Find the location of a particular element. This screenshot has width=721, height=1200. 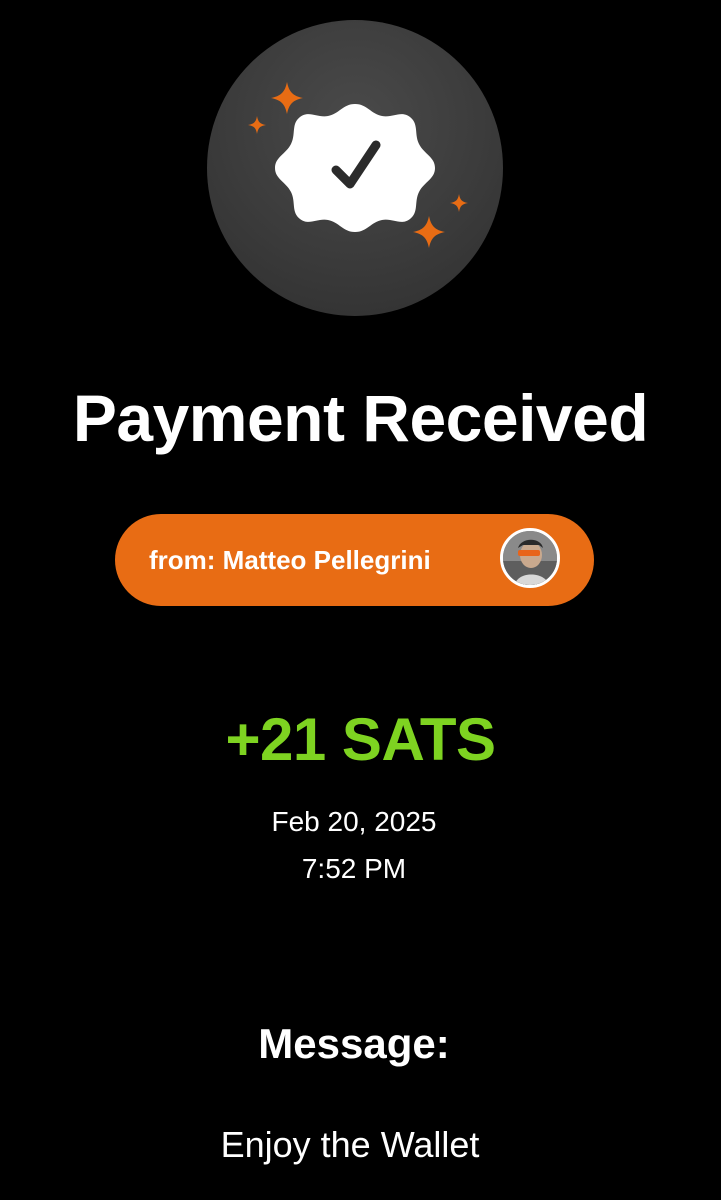

sender-pill: from: Matteo Pellegrini is located at coordinates (354, 560).